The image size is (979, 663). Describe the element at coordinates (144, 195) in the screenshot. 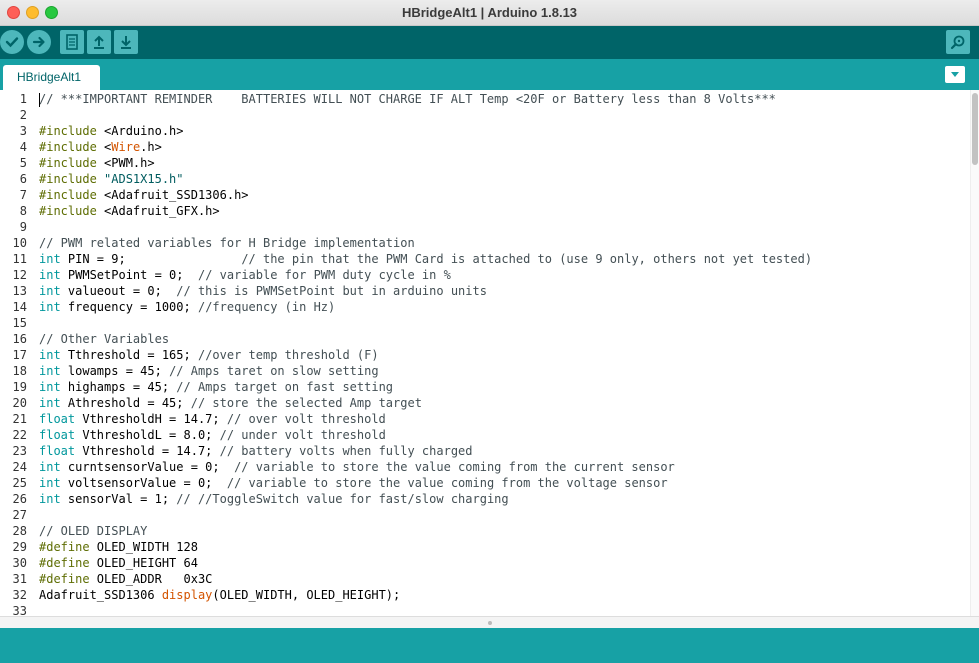

I see `line-text: #include <Adafruit_SSD1306.h>` at that location.